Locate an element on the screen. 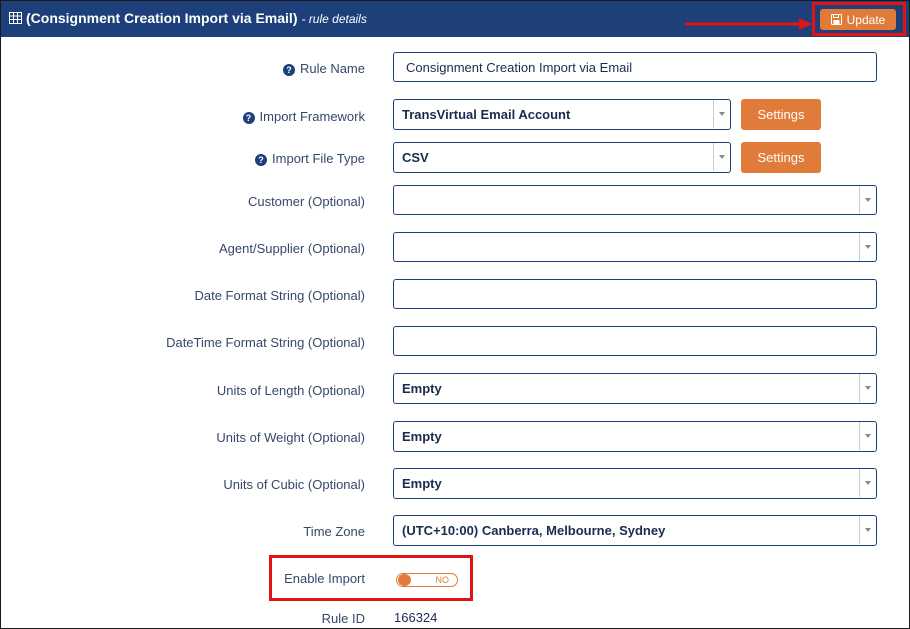 Image resolution: width=910 pixels, height=629 pixels. customer-label: Customer (Optional) is located at coordinates (306, 201).